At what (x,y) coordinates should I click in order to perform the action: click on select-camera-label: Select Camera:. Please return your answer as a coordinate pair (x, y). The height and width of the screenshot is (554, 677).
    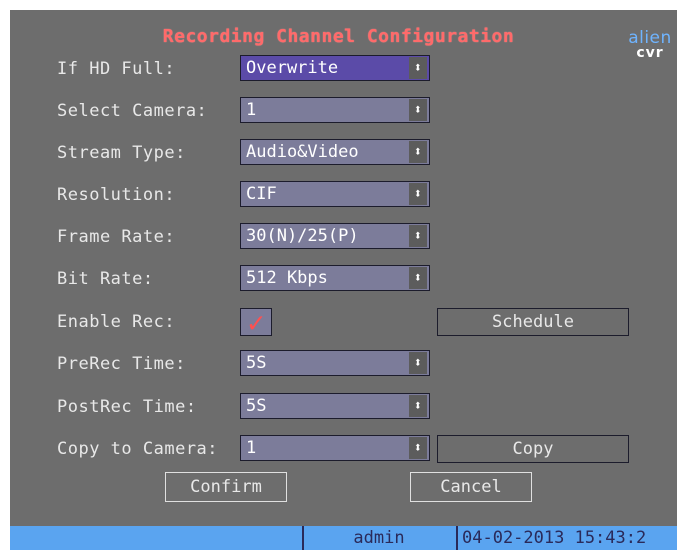
    Looking at the image, I should click on (132, 111).